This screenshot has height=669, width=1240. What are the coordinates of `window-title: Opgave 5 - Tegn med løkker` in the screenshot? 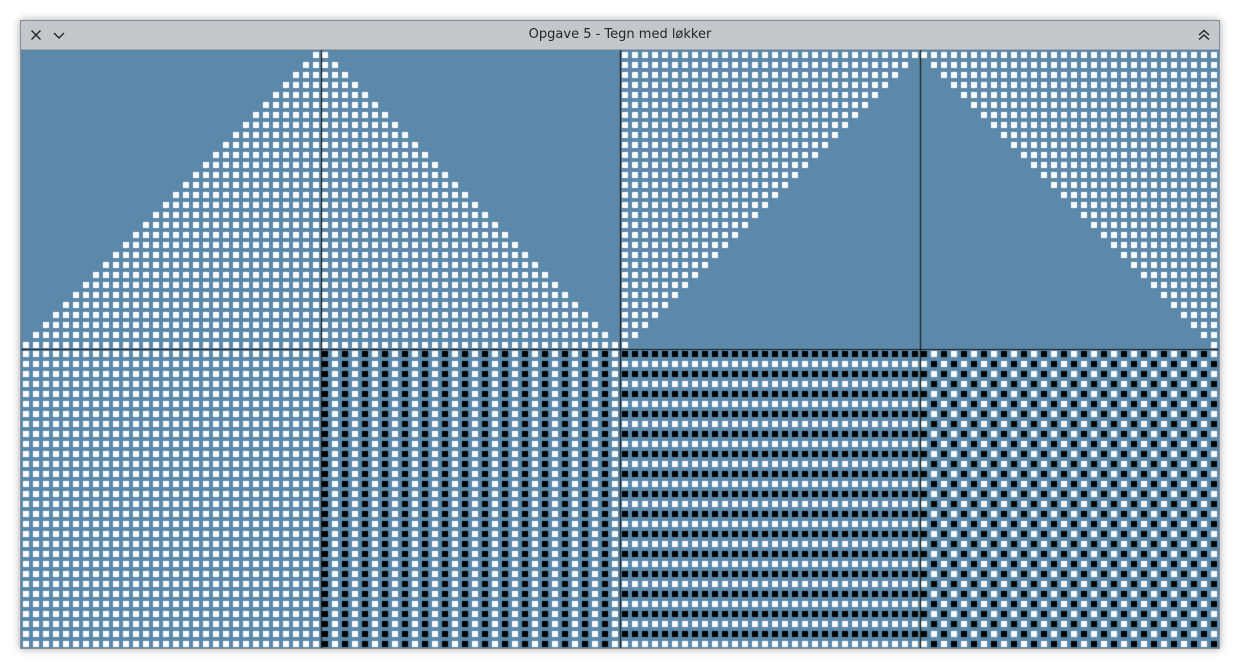 It's located at (620, 34).